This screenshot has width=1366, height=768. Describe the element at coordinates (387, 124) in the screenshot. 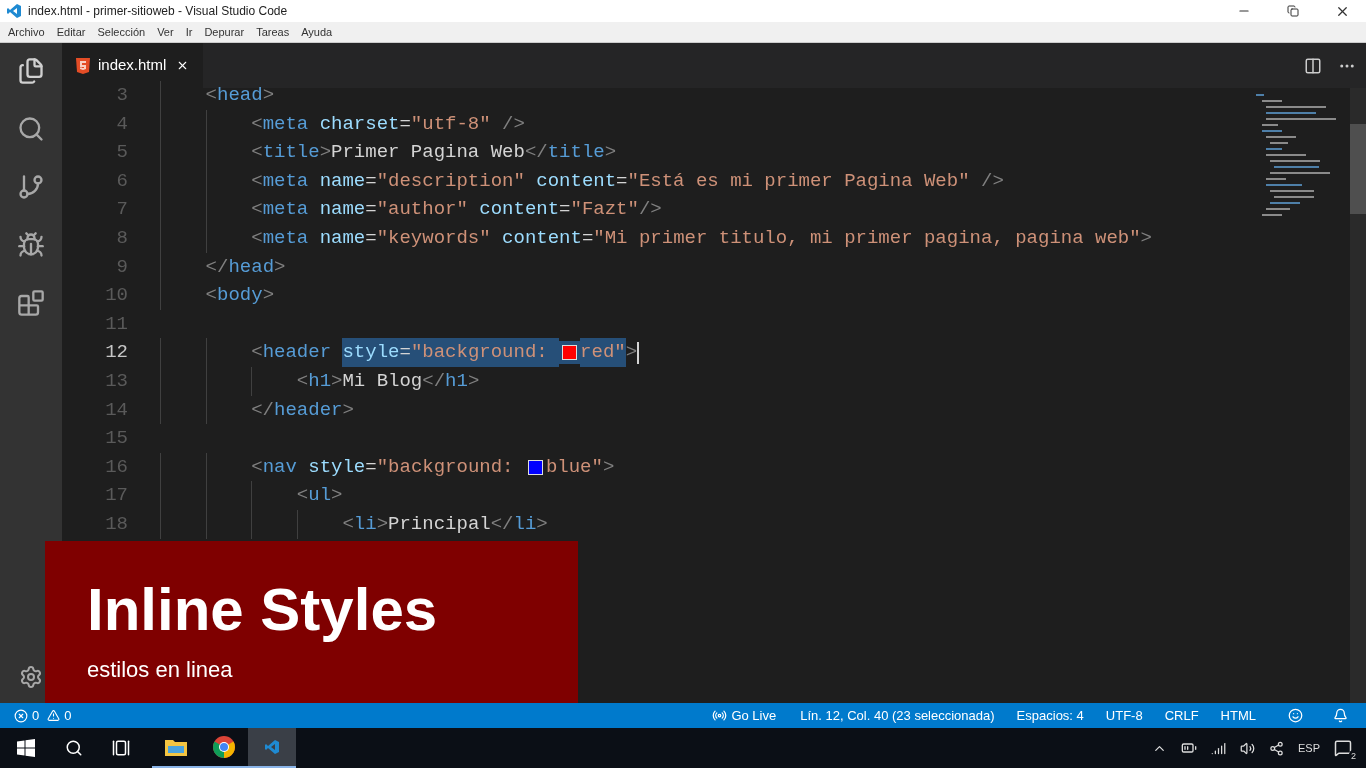

I see `code-text: <meta charset="utf-8" />` at that location.